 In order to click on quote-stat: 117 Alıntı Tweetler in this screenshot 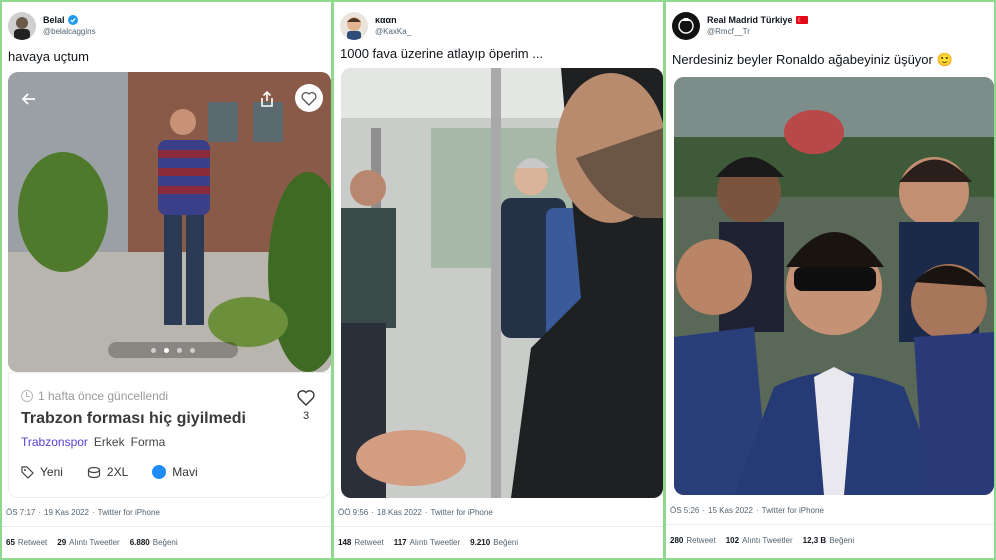, I will do `click(427, 542)`.